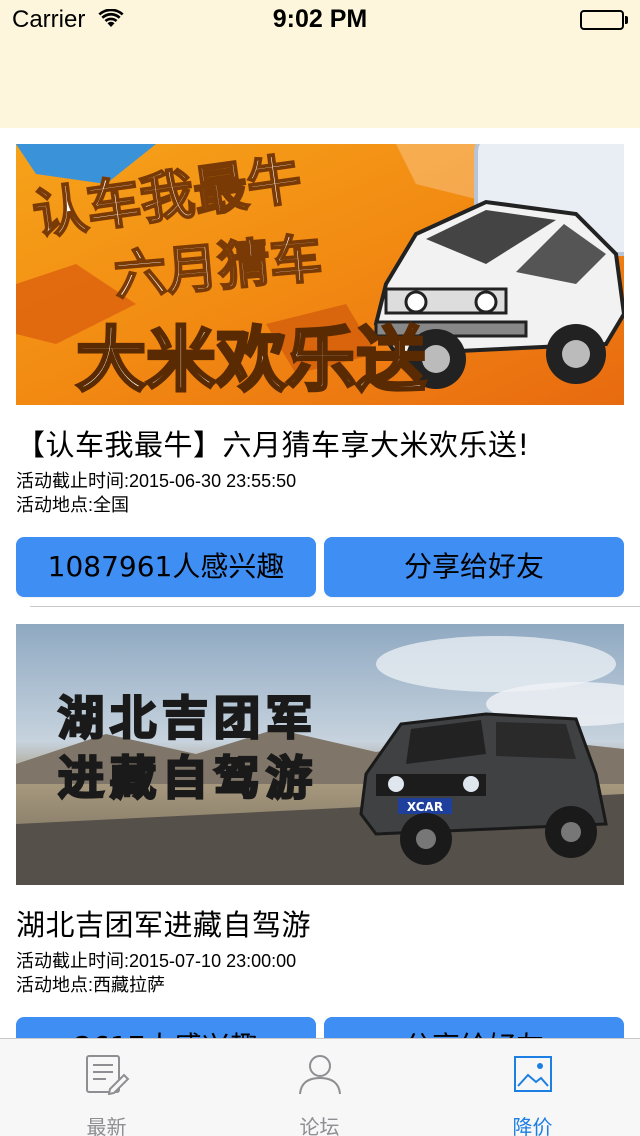 The image size is (640, 1136). Describe the element at coordinates (533, 1076) in the screenshot. I see `image-icon` at that location.